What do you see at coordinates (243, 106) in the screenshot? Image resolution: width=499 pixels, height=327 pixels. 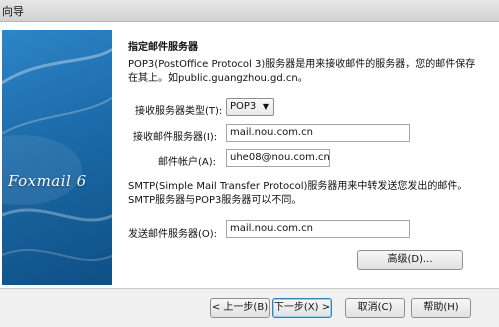 I see `server-type-value: POP3` at bounding box center [243, 106].